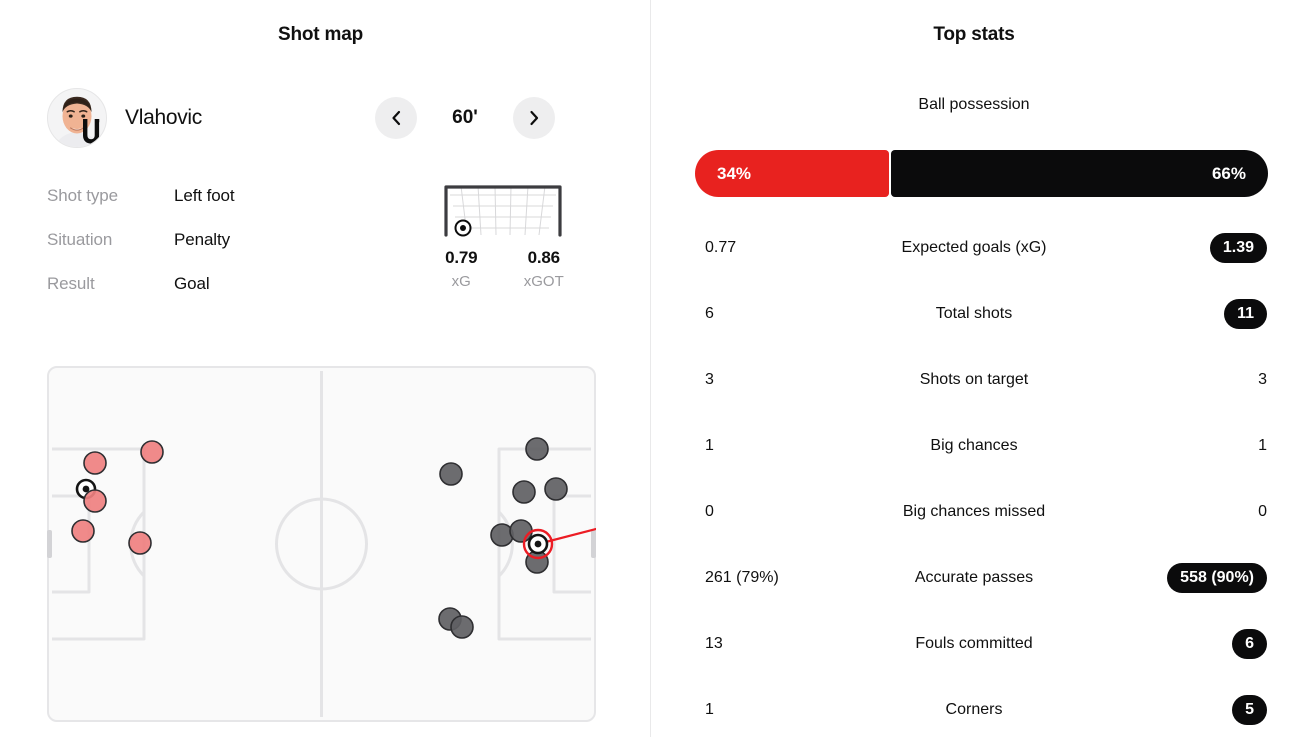  What do you see at coordinates (461, 257) in the screenshot?
I see `xg-value: 0.79` at bounding box center [461, 257].